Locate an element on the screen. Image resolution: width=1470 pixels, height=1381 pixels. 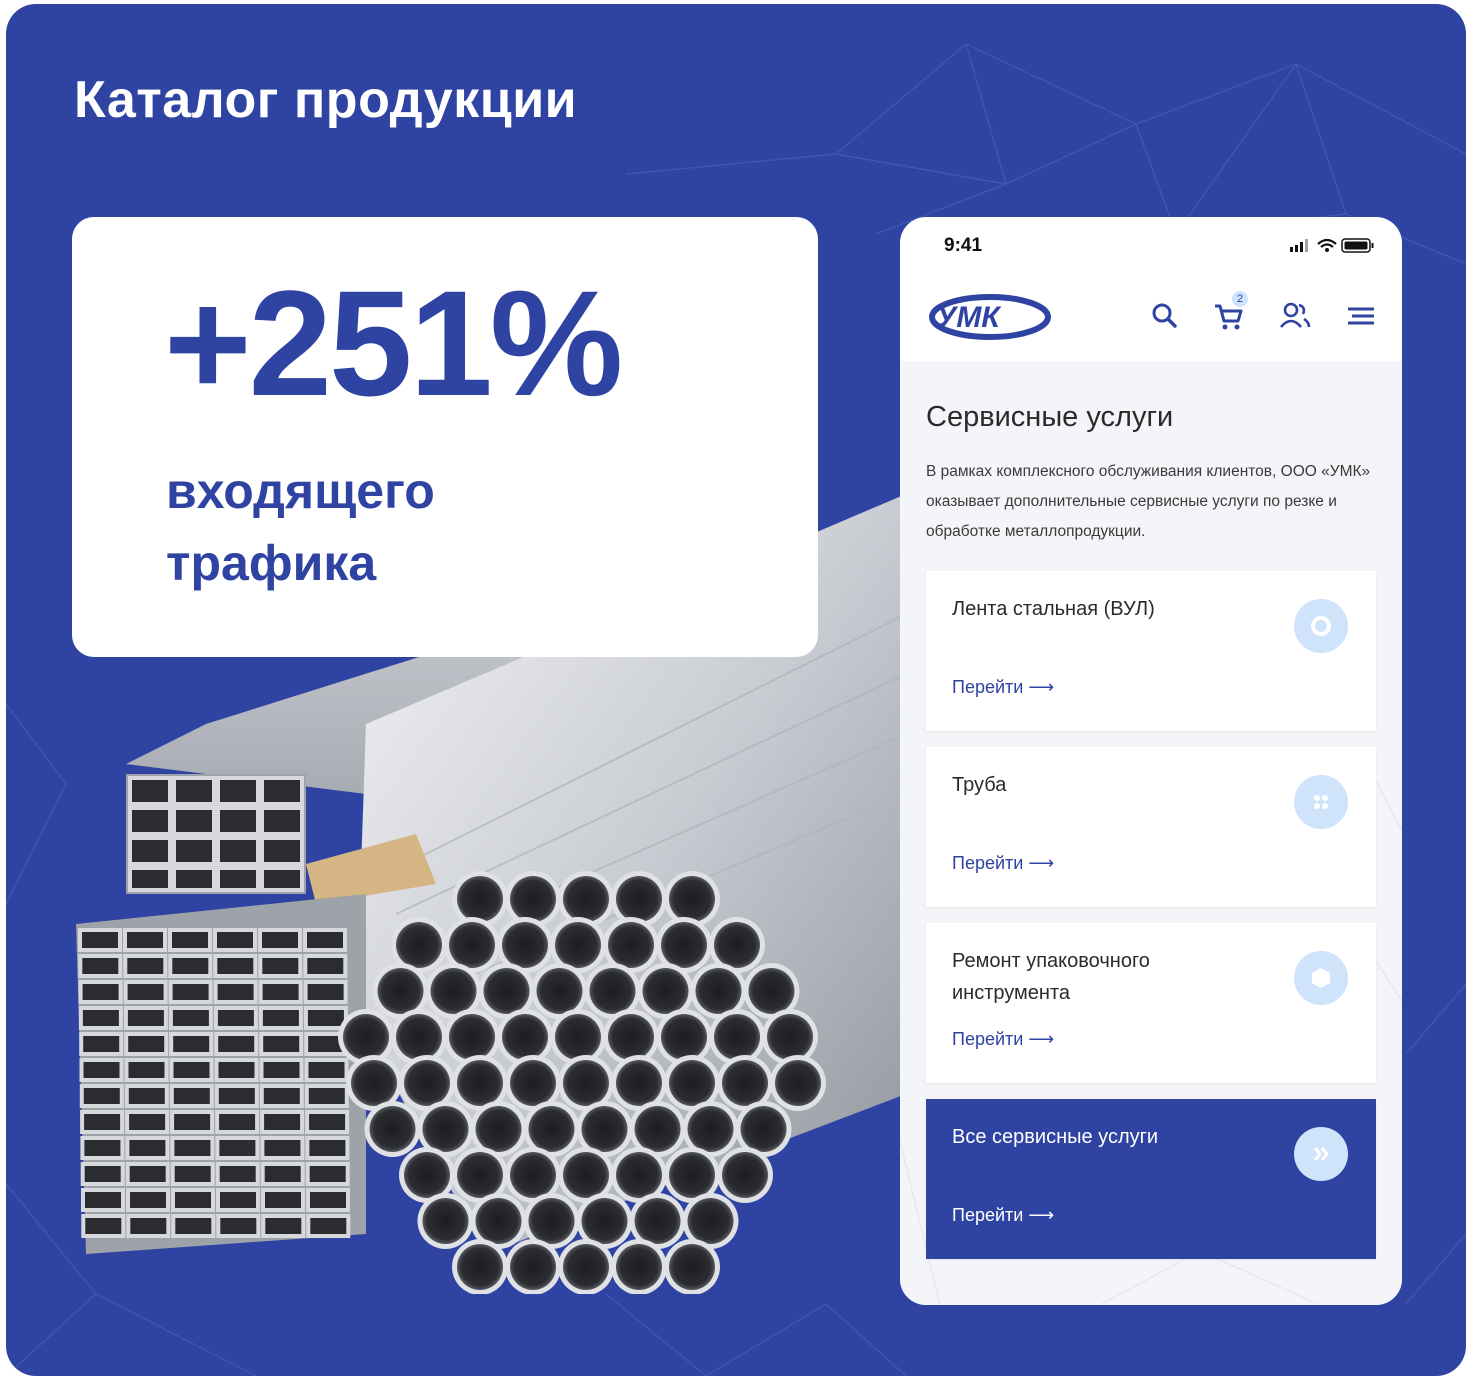
service-name: Все сервисные услуги is located at coordinates (1055, 1137).